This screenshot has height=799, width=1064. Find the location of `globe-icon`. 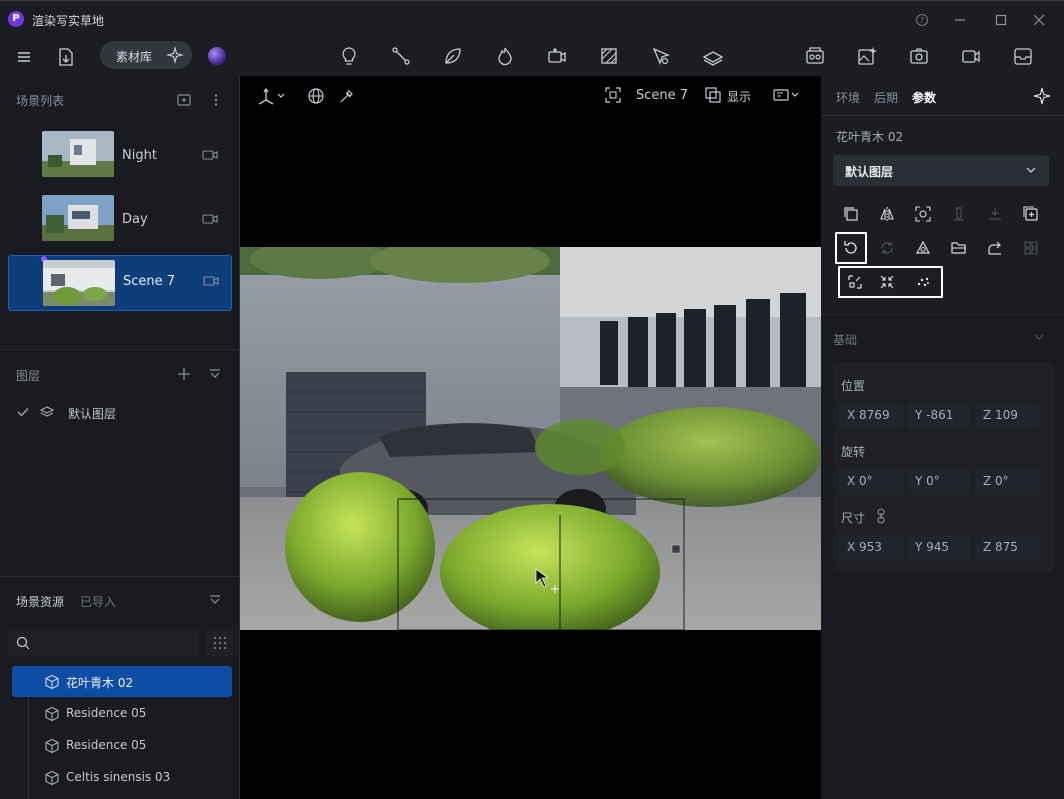

globe-icon is located at coordinates (316, 96).